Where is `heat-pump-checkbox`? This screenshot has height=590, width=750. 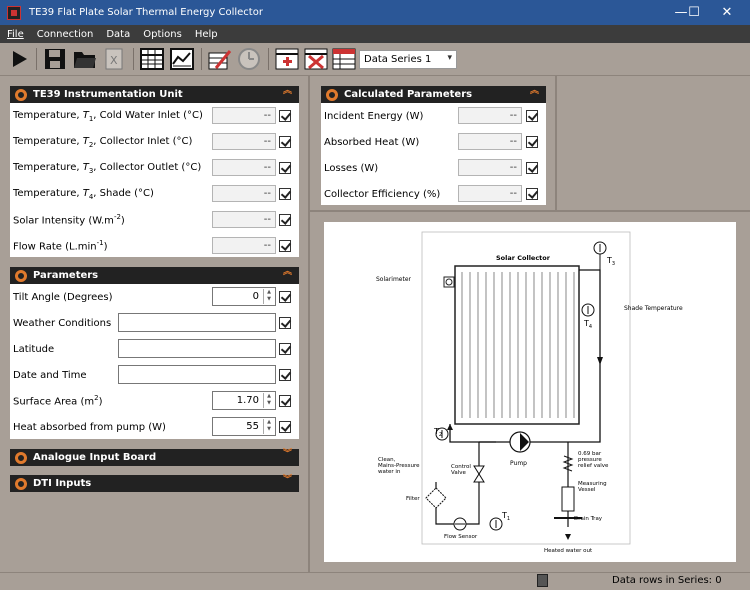 heat-pump-checkbox is located at coordinates (285, 427).